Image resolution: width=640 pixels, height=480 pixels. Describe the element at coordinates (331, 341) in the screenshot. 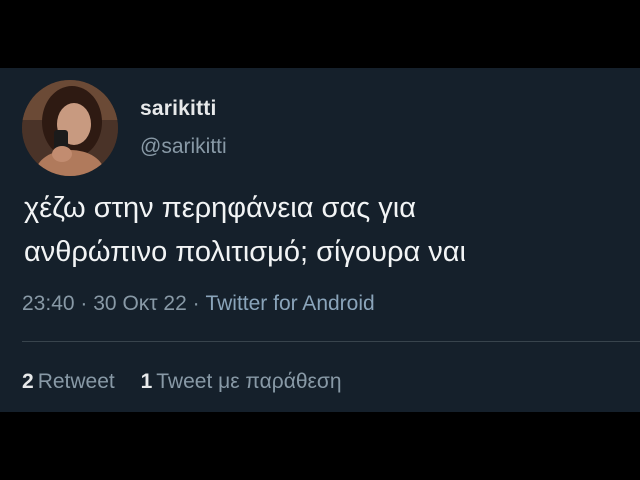

I see `divider` at that location.